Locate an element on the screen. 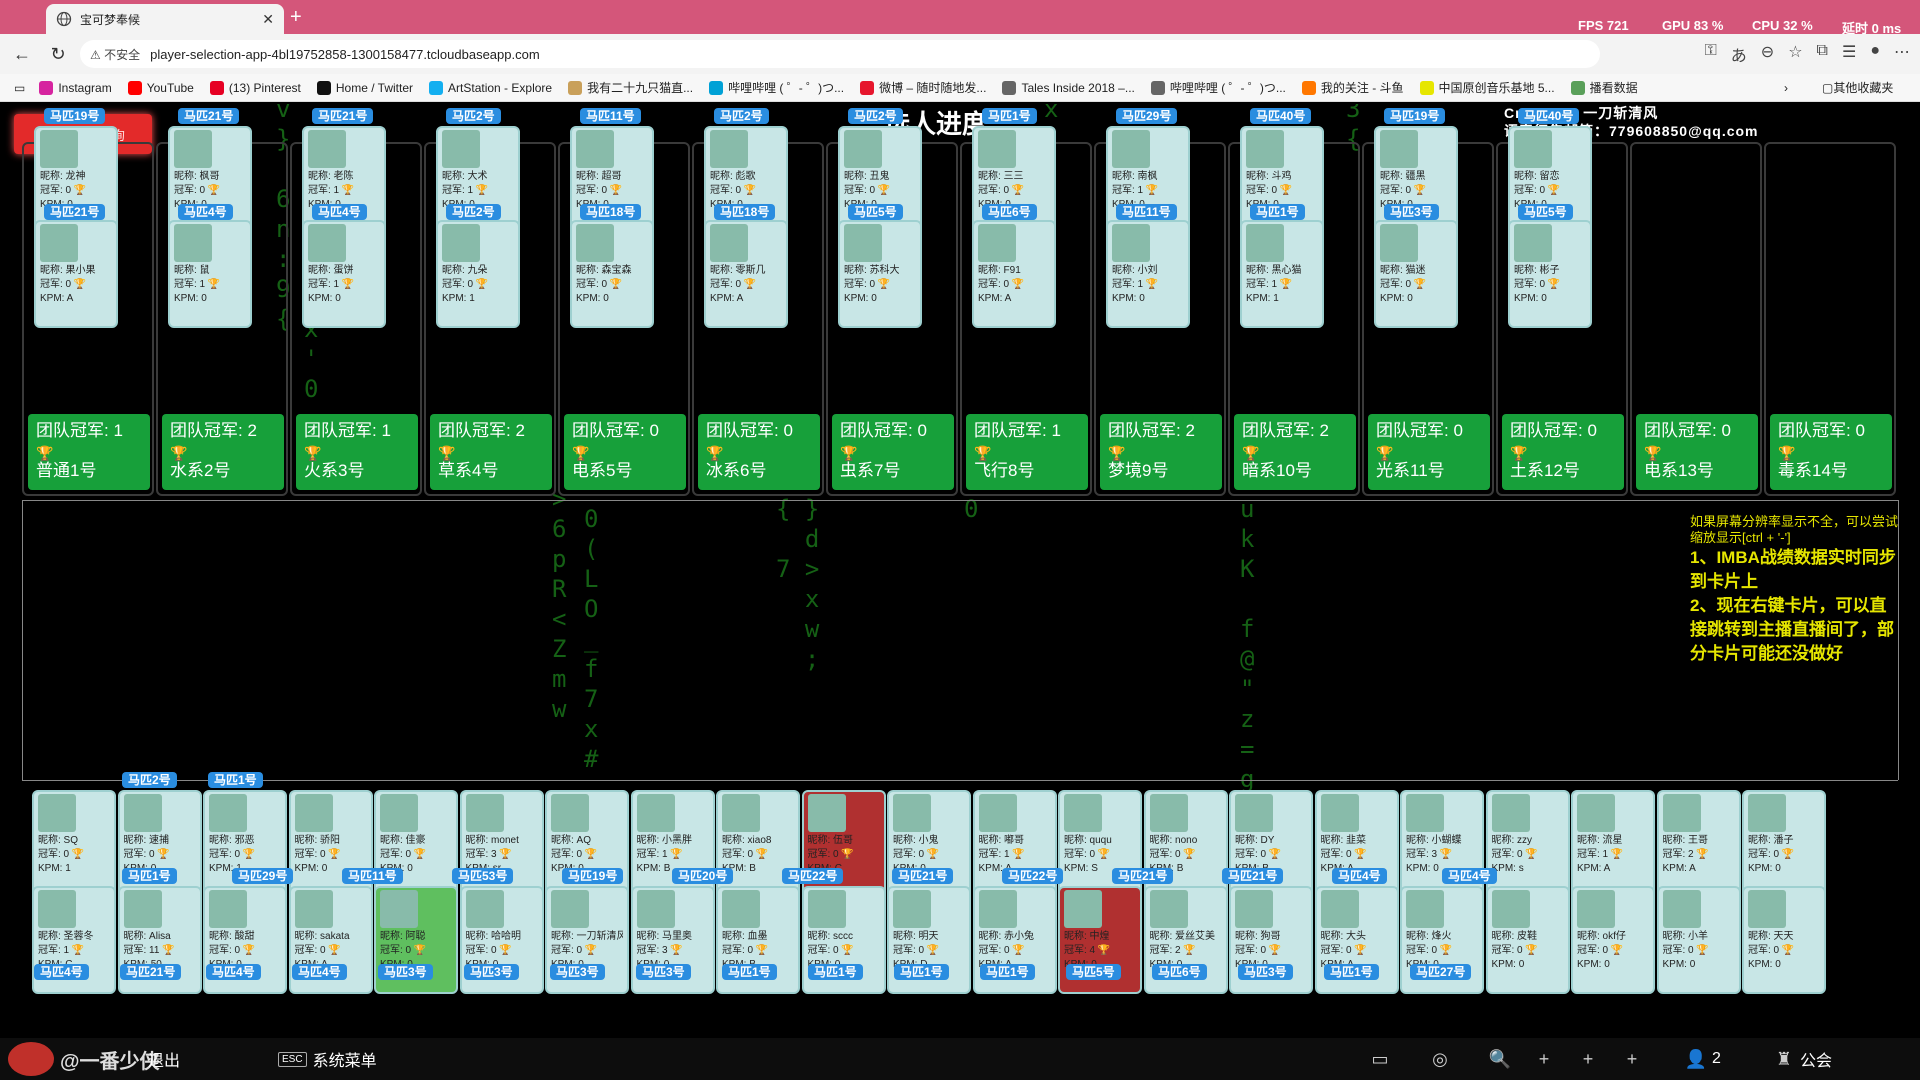 Image resolution: width=1920 pixels, height=1080 pixels. bookmark-item: Instagram is located at coordinates (75, 87).